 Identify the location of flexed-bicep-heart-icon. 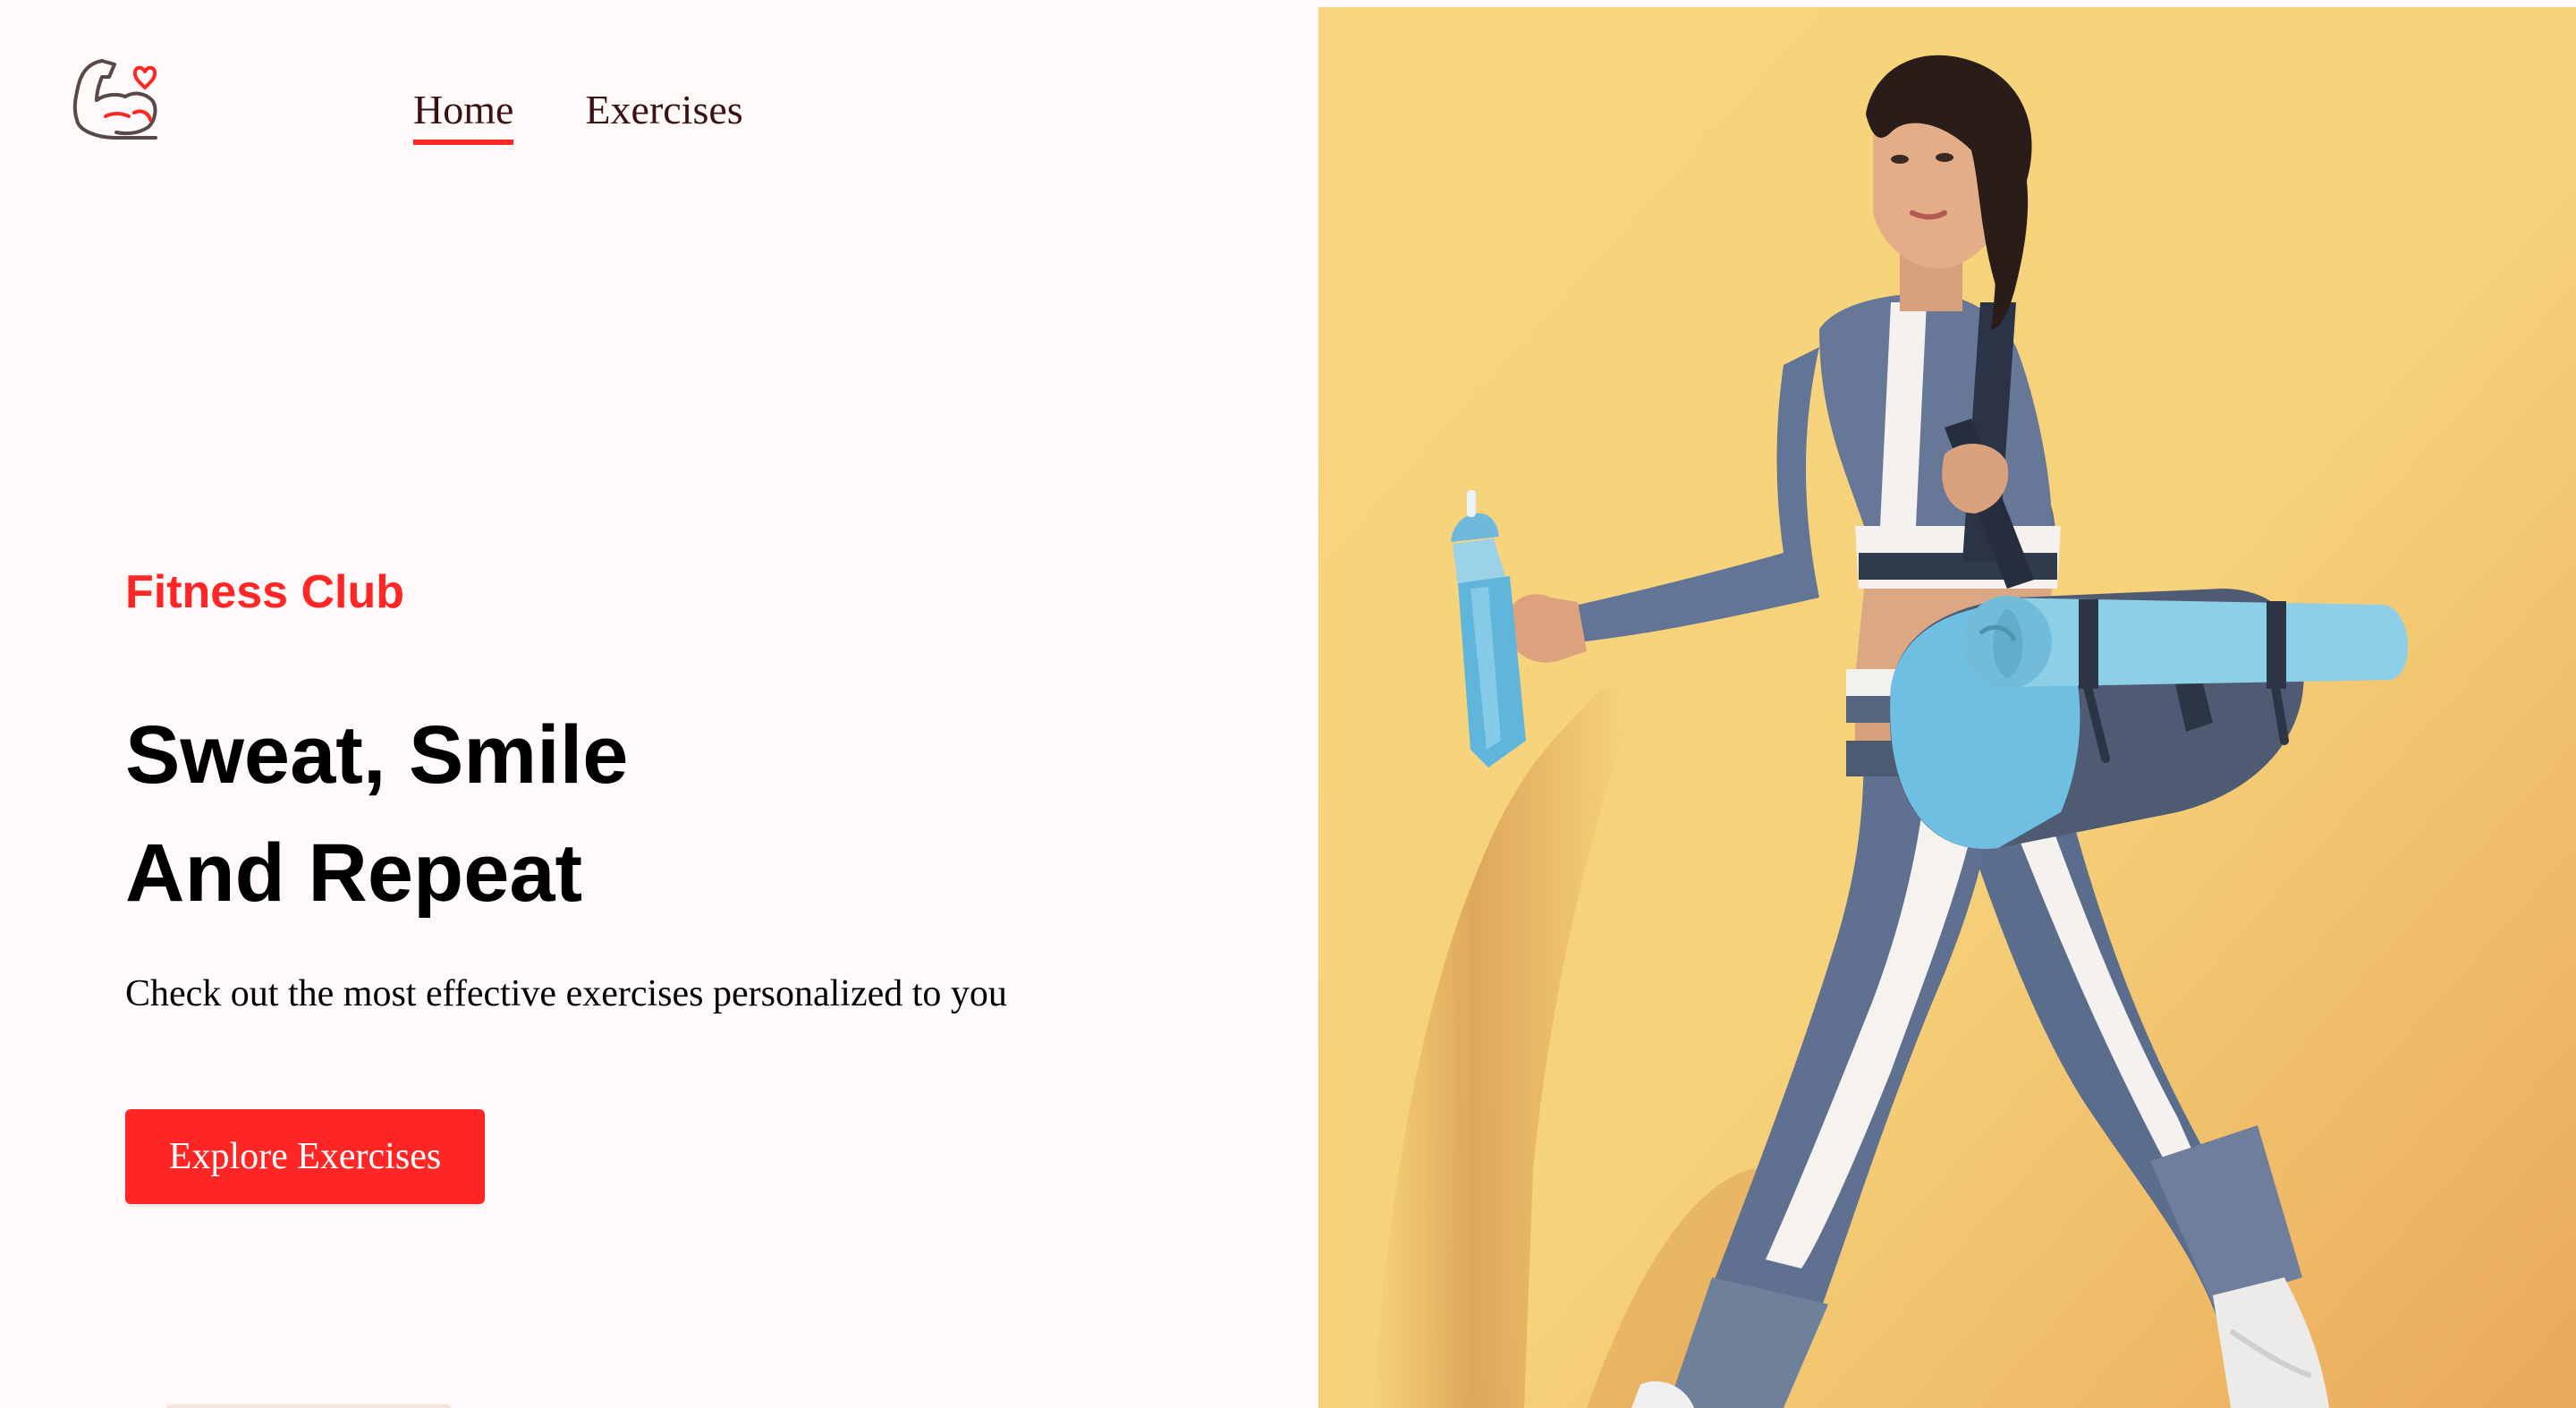
(114, 99).